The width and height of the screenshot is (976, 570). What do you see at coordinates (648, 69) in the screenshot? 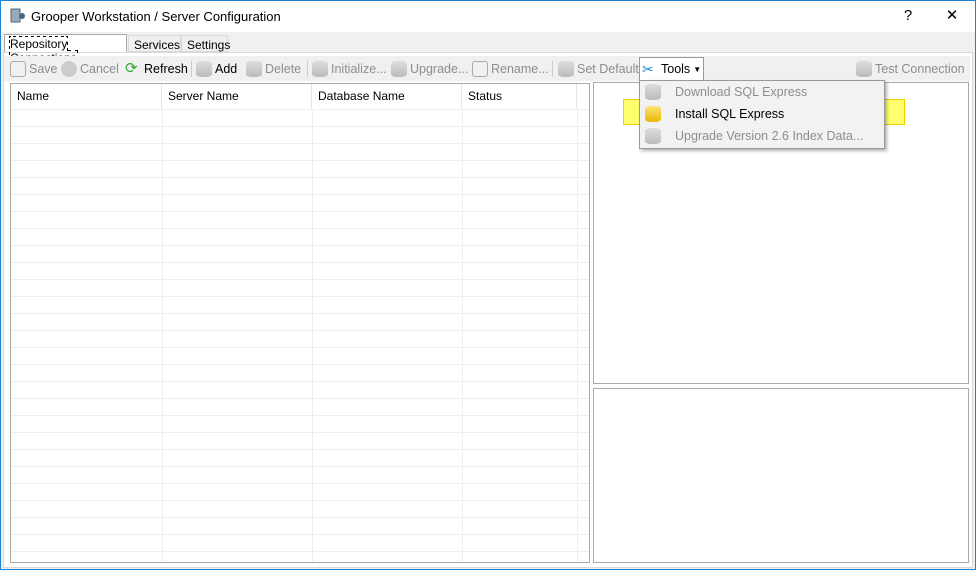
I see `tools-icon: ✂` at bounding box center [648, 69].